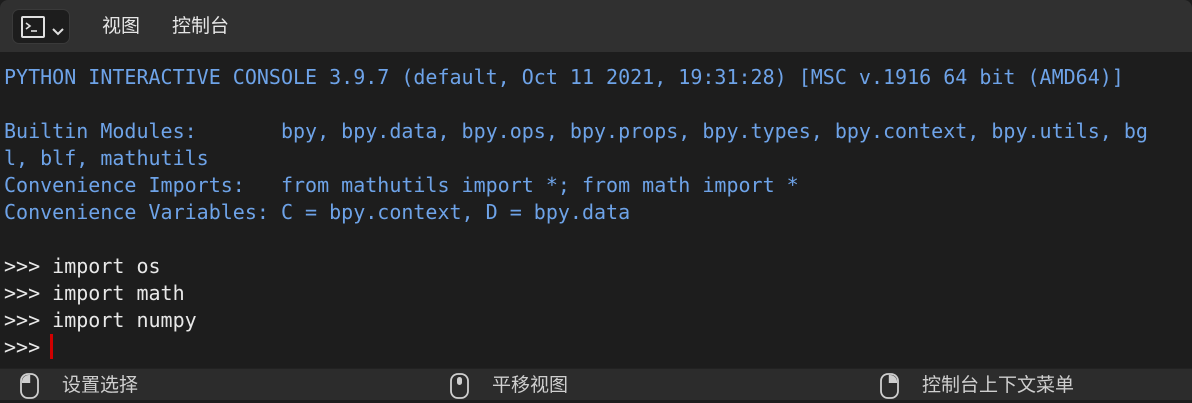 This screenshot has width=1192, height=403. Describe the element at coordinates (121, 26) in the screenshot. I see `menu-view: 视图` at that location.